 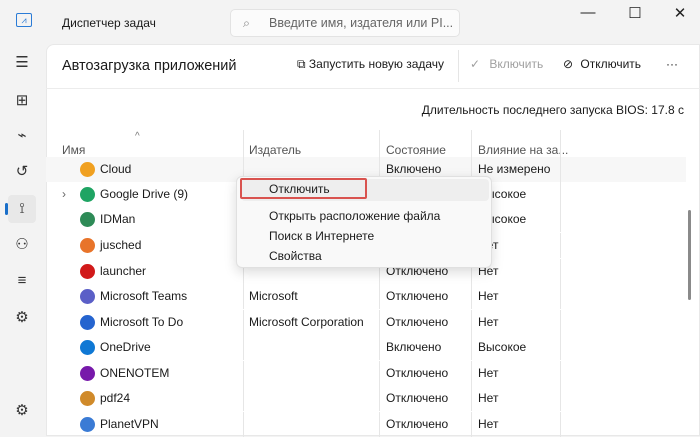 What do you see at coordinates (366, 347) in the screenshot?
I see `table-row: OneDrive Включено Высокое` at bounding box center [366, 347].